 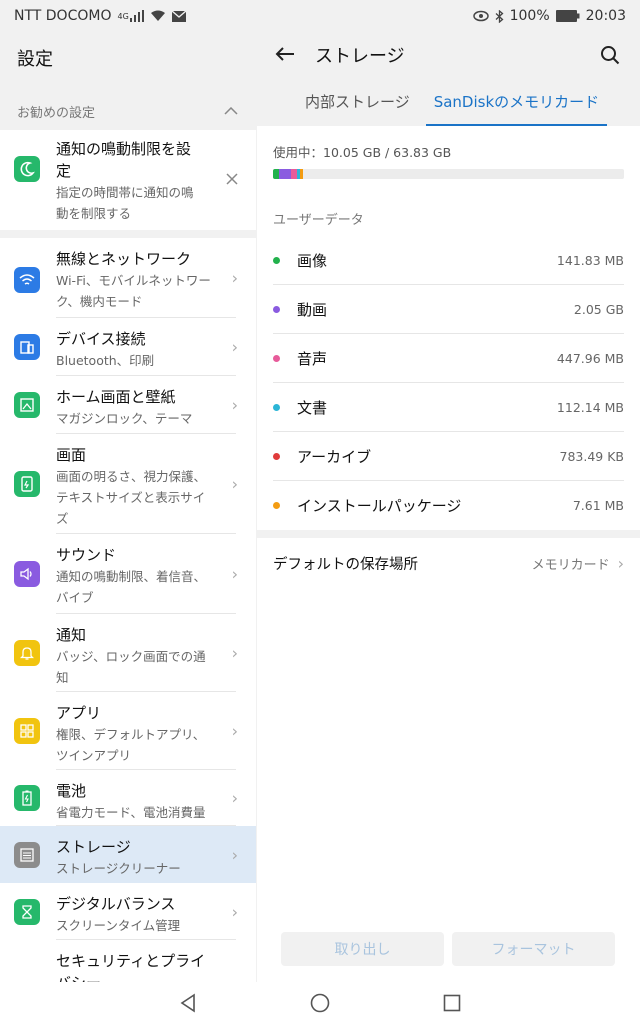 What do you see at coordinates (533, 949) in the screenshot?
I see `format-button: フォーマット` at bounding box center [533, 949].